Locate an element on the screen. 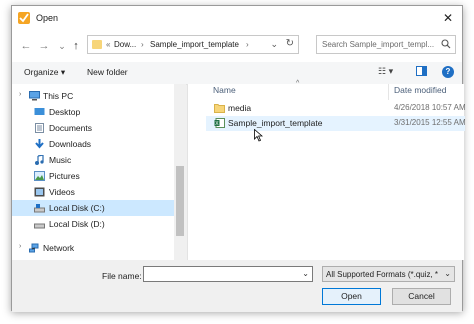 The image size is (474, 324). computer-icon is located at coordinates (34, 96).